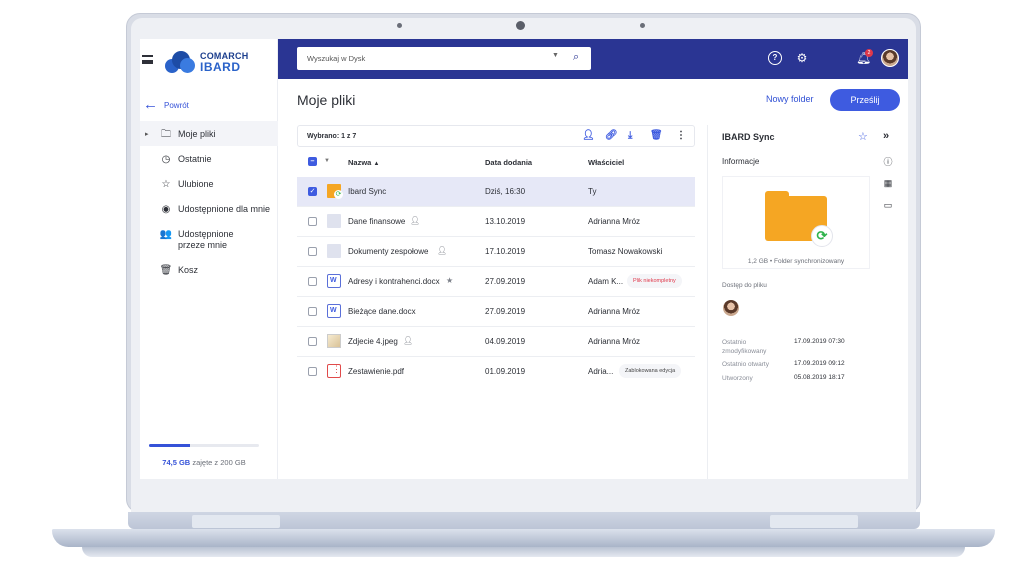 The image size is (1024, 576). I want to click on sidebar-item-recent: ◷ Ostatnie, so click(209, 158).